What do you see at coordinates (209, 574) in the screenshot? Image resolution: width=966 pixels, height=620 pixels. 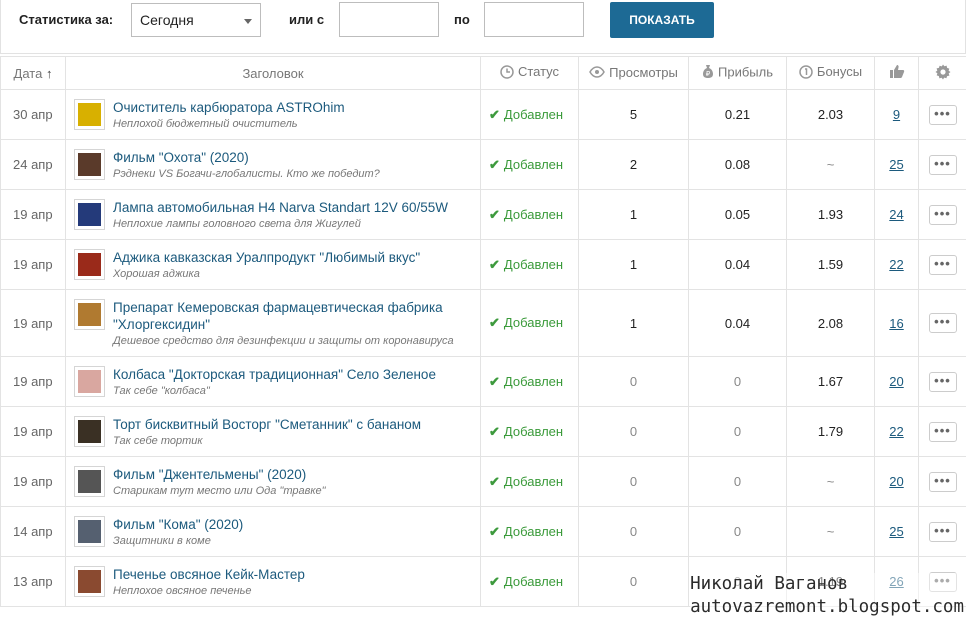 I see `review-title-link: Печенье овсяное Кейк-Мастер` at bounding box center [209, 574].